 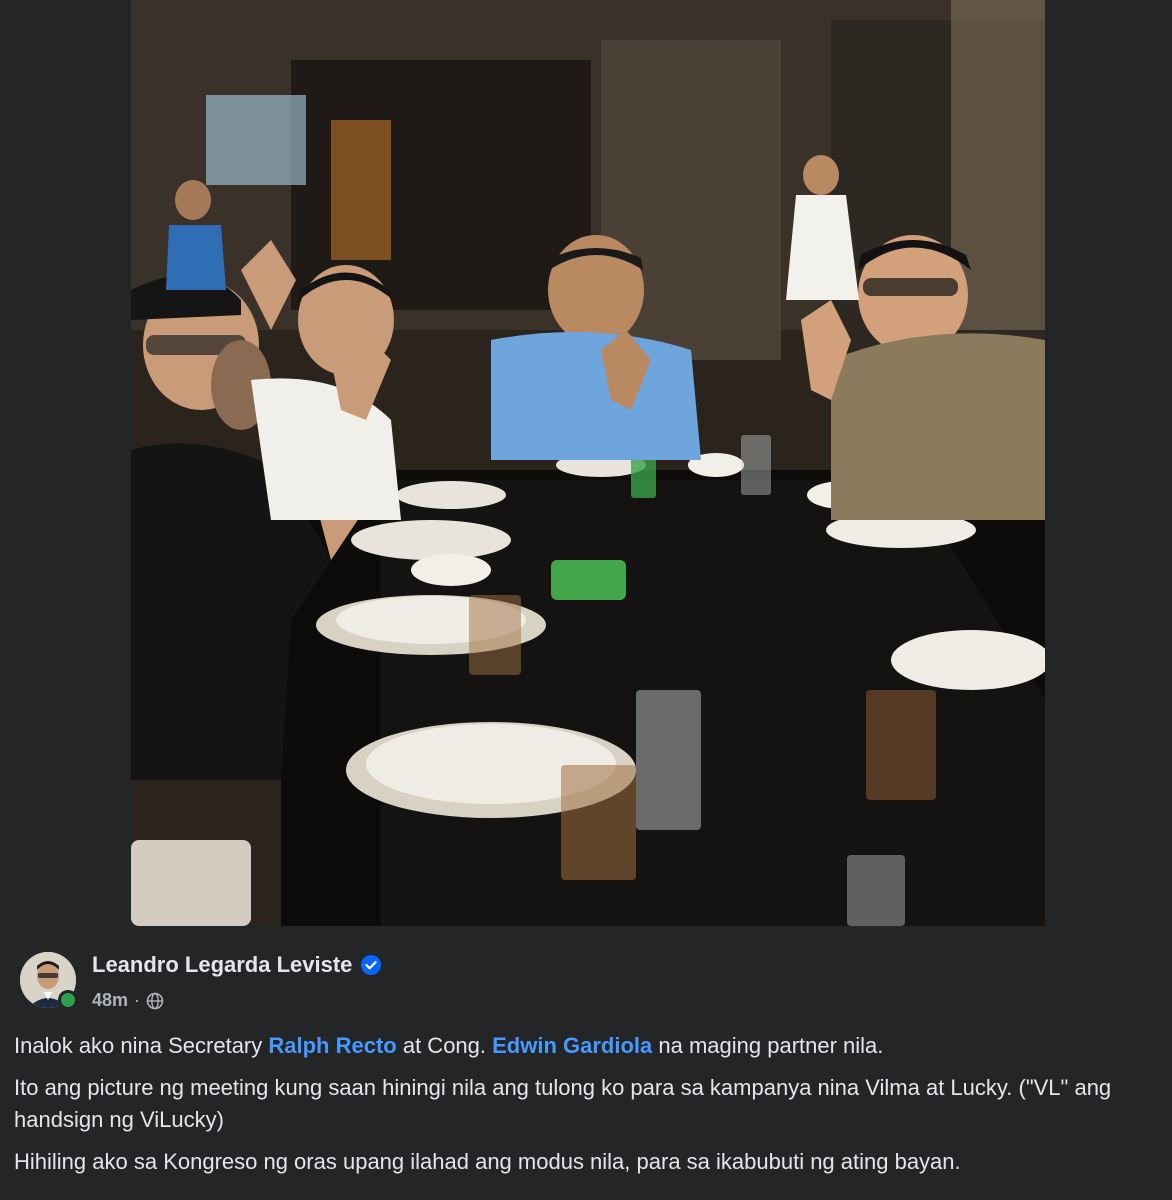 What do you see at coordinates (49, 981) in the screenshot?
I see `author-avatar-wrap` at bounding box center [49, 981].